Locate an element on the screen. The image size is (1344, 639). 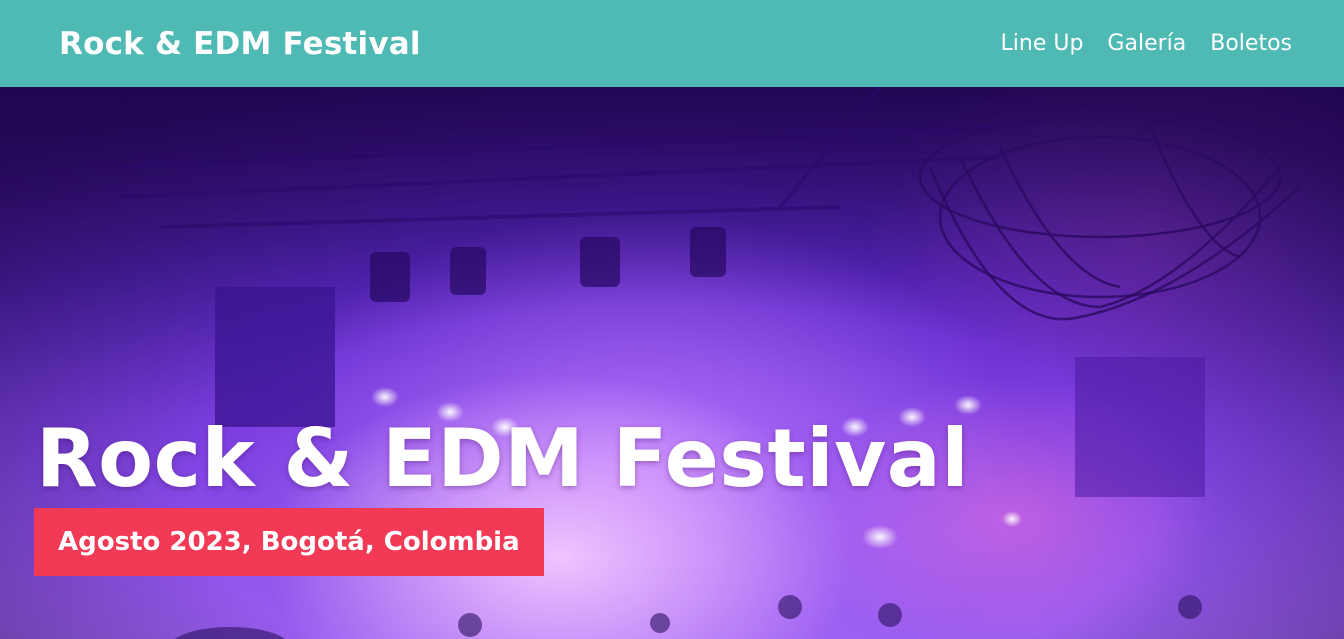
main-nav: Line Up Galería Boletos is located at coordinates (1147, 43).